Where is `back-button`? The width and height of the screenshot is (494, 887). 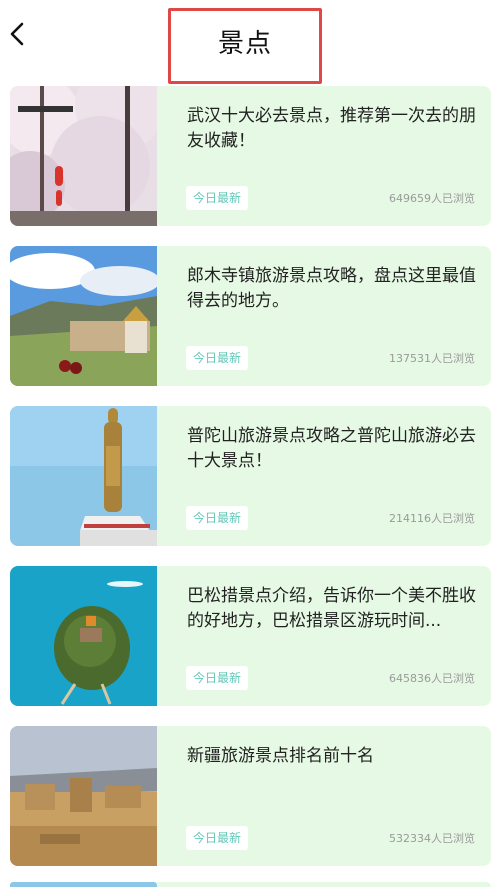
back-button is located at coordinates (18, 34).